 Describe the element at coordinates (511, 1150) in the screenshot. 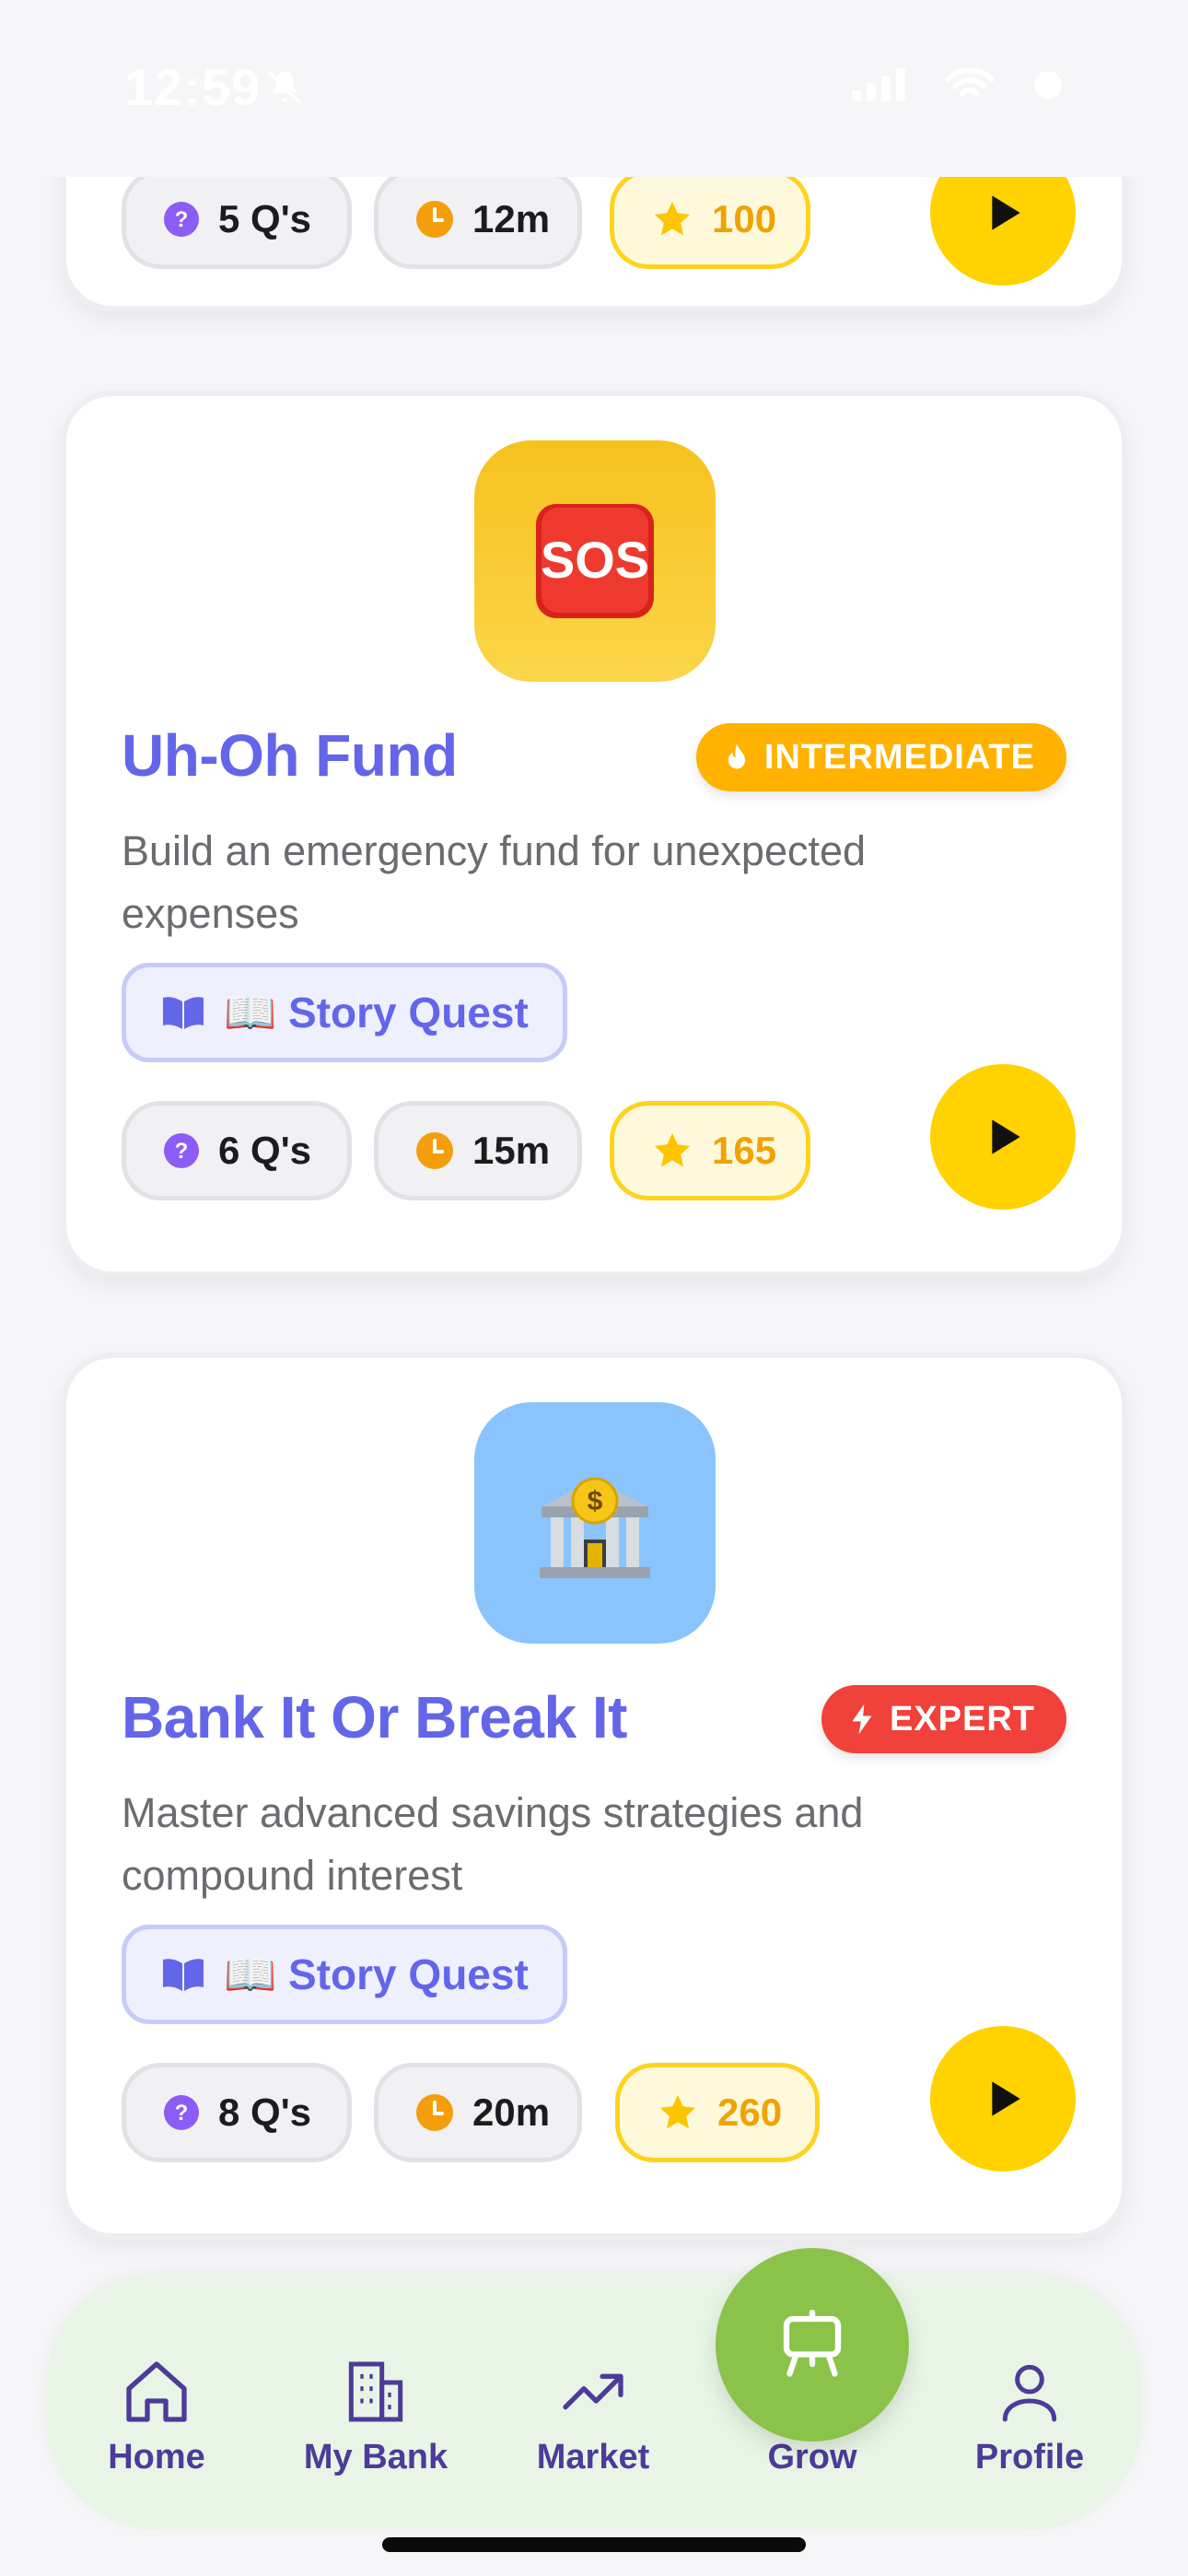

I see `time-estimate: 15m` at that location.